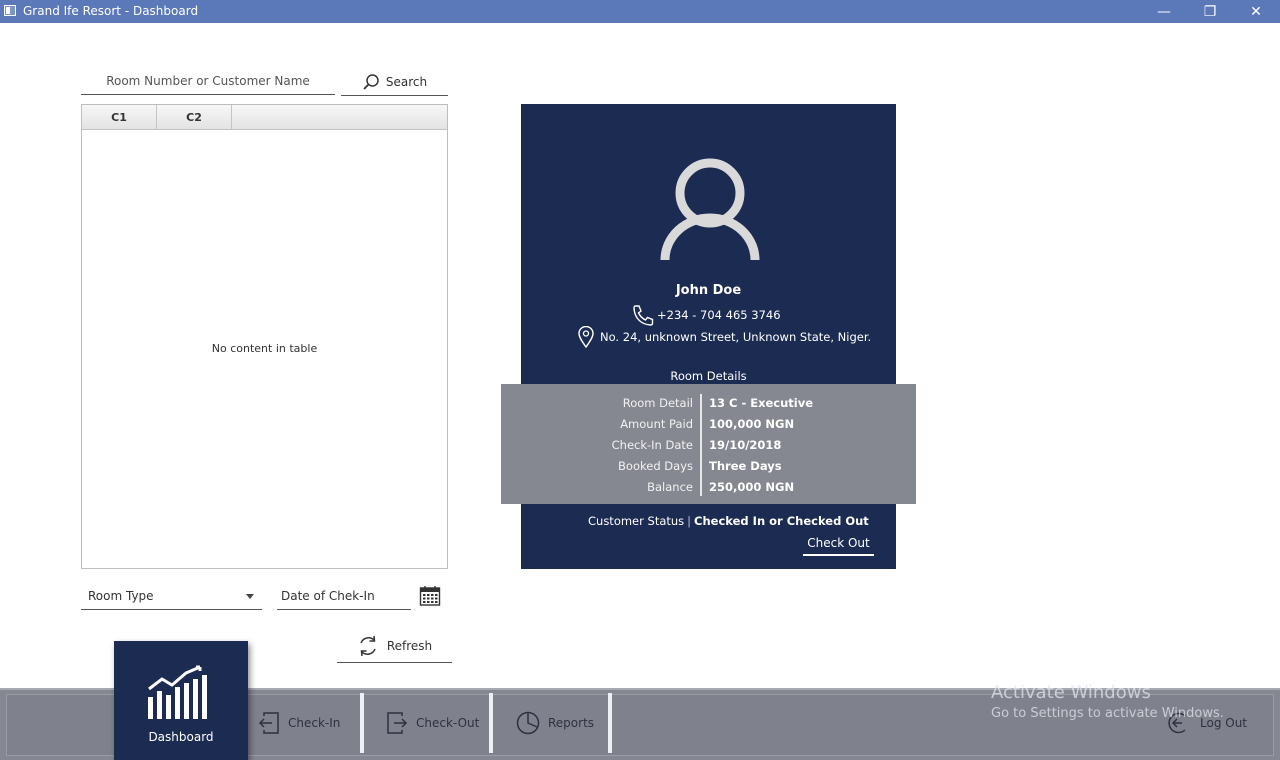  Describe the element at coordinates (528, 723) in the screenshot. I see `reports-icon` at that location.